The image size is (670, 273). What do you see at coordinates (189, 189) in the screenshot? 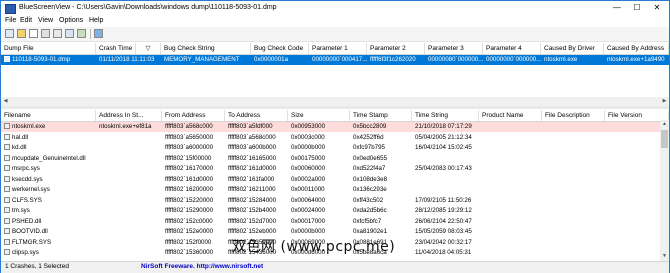
I see `from-address-cell: fffff802`16200000` at bounding box center [189, 189].